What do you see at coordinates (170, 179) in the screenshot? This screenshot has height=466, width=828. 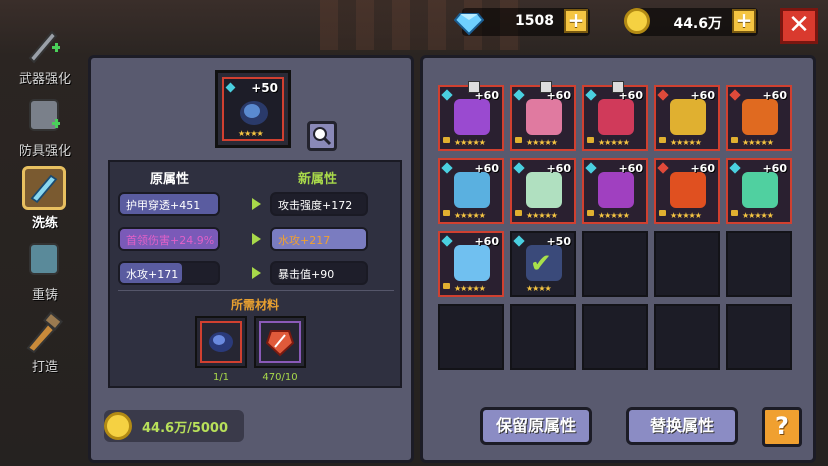 I see `old-attributes-header: 原属性` at bounding box center [170, 179].